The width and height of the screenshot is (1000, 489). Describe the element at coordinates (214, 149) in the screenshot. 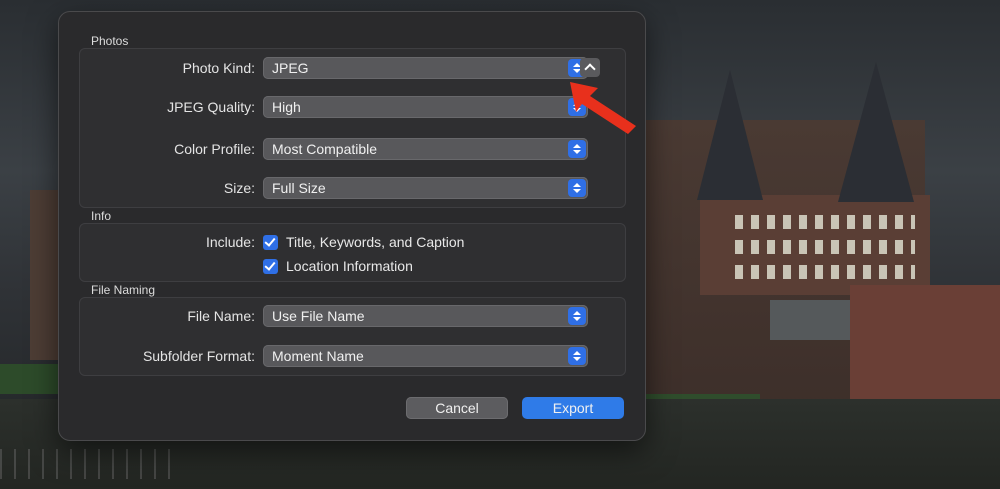

I see `color-profile-label: Color Profile:` at that location.